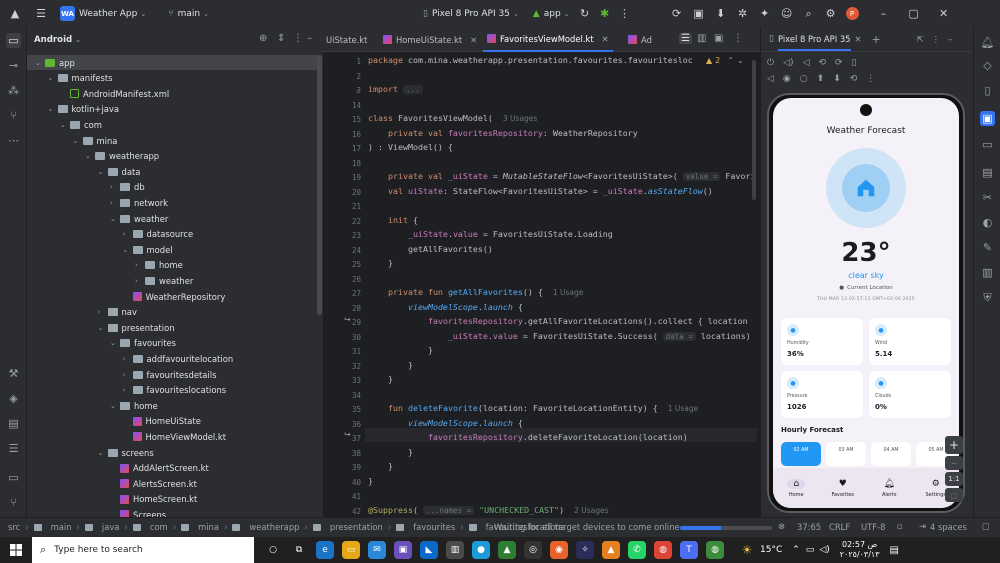 The image size is (1000, 563). I want to click on tree-item: ⌄ favourites, so click(143, 343).